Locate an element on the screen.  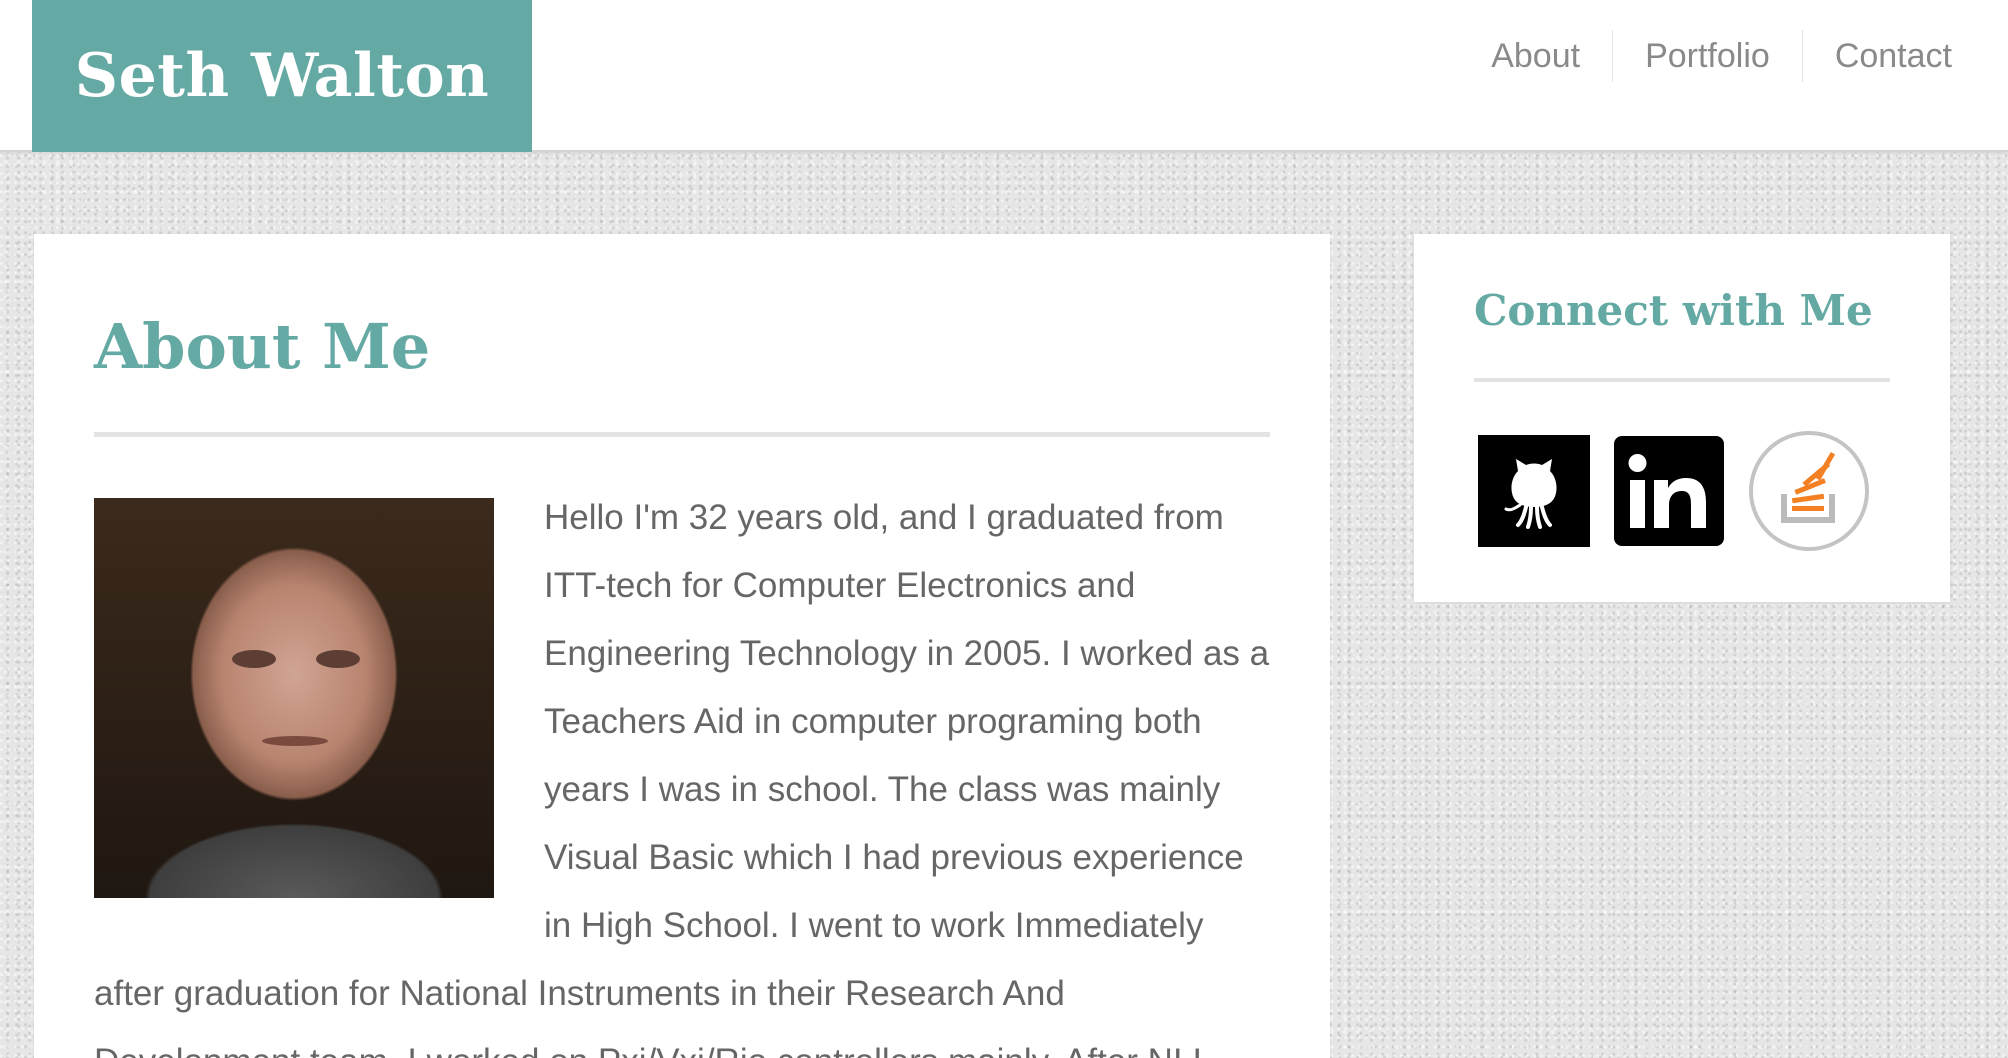
connect-card: Connect with Me is located at coordinates (1682, 418).